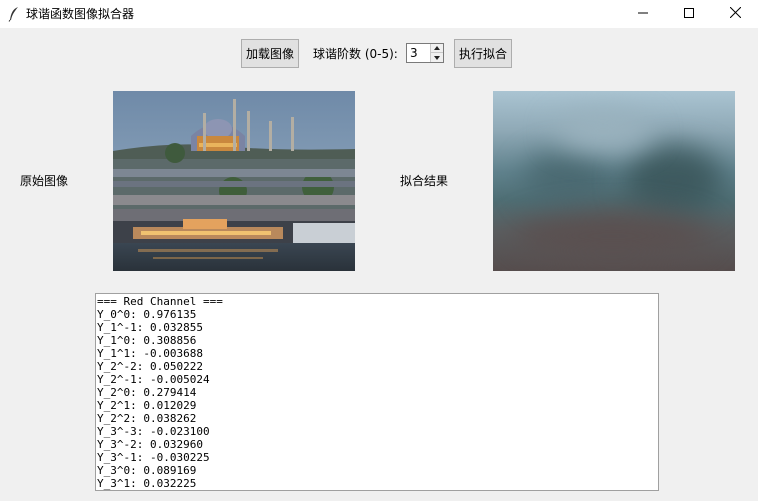 The image size is (758, 501). I want to click on output-line: Y_1^0: 0.308856, so click(147, 340).